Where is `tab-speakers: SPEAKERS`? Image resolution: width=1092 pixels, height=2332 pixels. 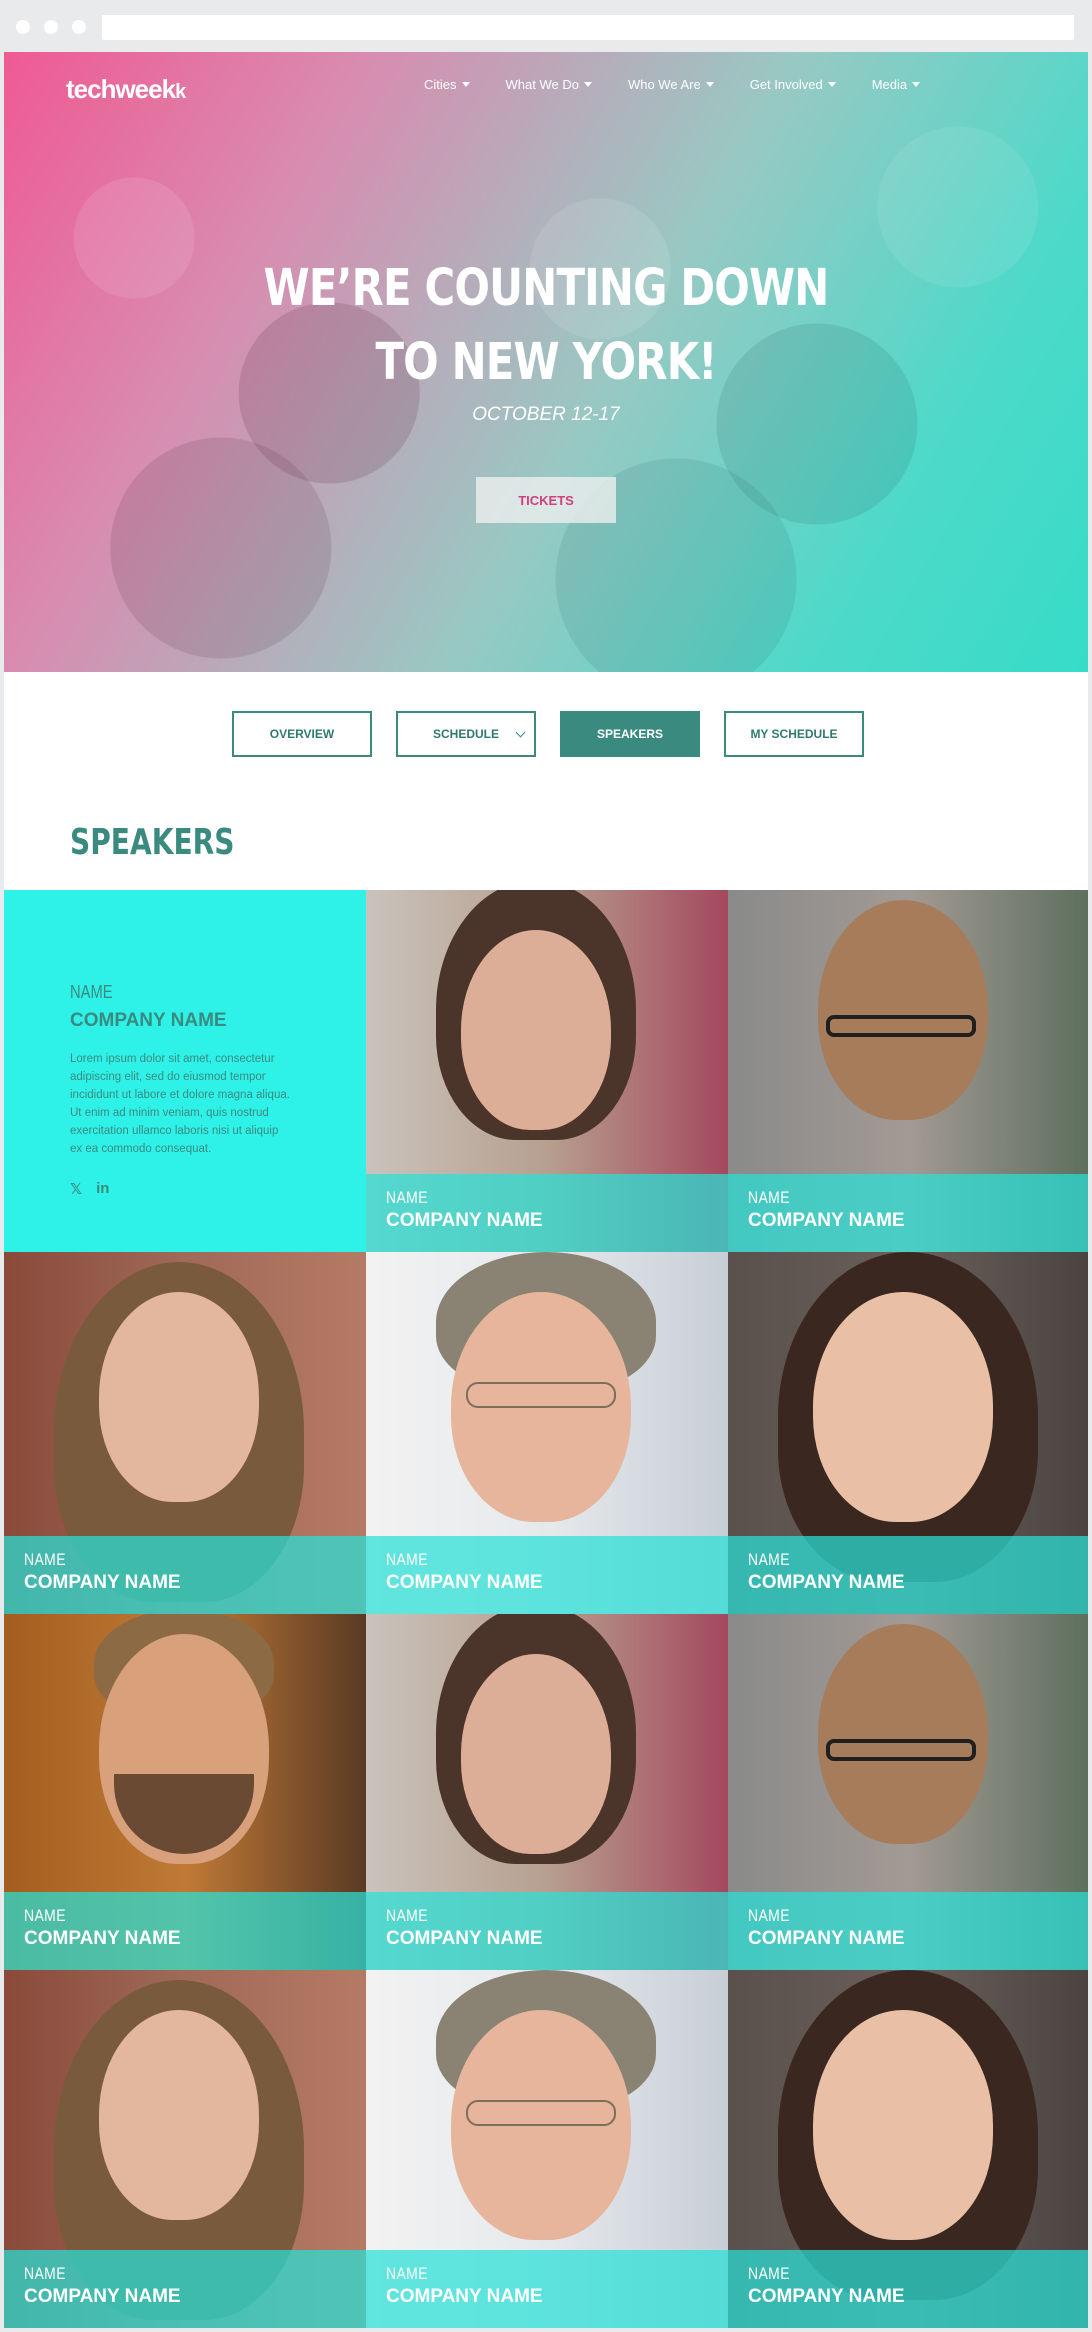 tab-speakers: SPEAKERS is located at coordinates (630, 734).